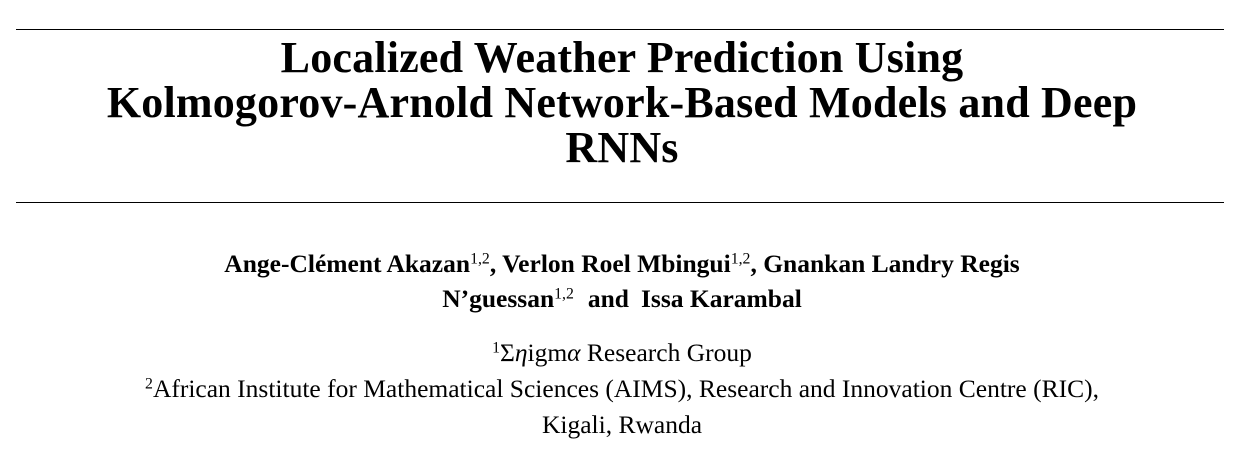 Image resolution: width=1244 pixels, height=458 pixels. Describe the element at coordinates (666, 352) in the screenshot. I see `affiliation-text: Research Group` at that location.